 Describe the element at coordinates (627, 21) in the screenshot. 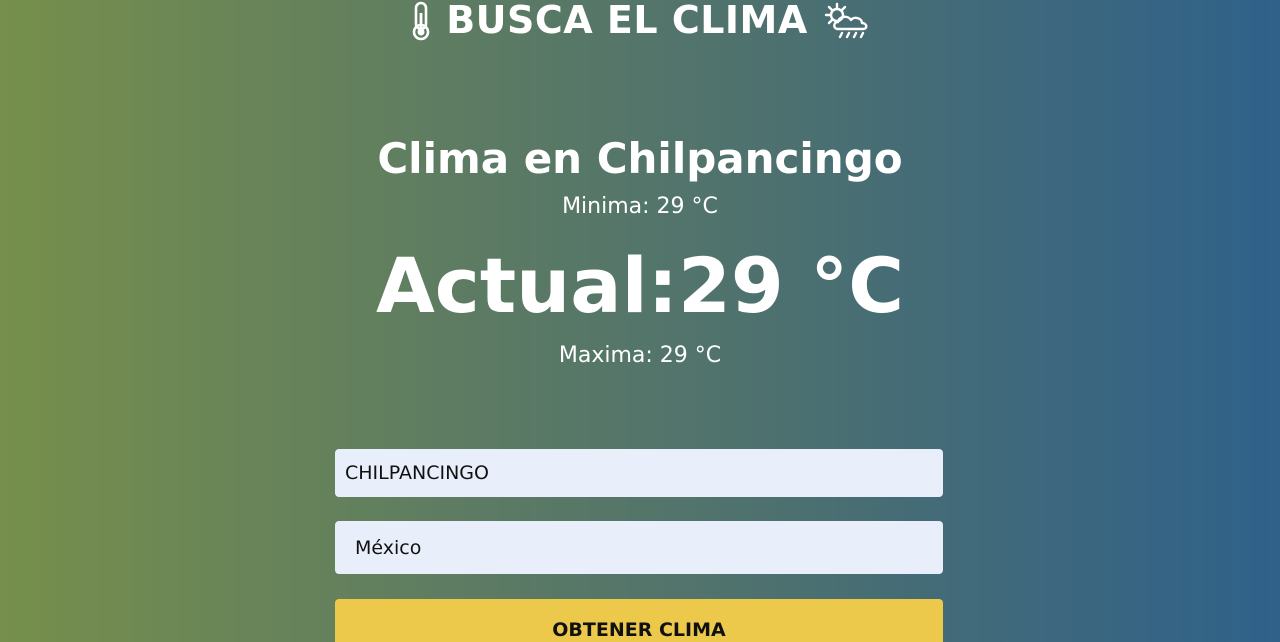

I see `app-title: BUSCA EL CLIMA` at that location.